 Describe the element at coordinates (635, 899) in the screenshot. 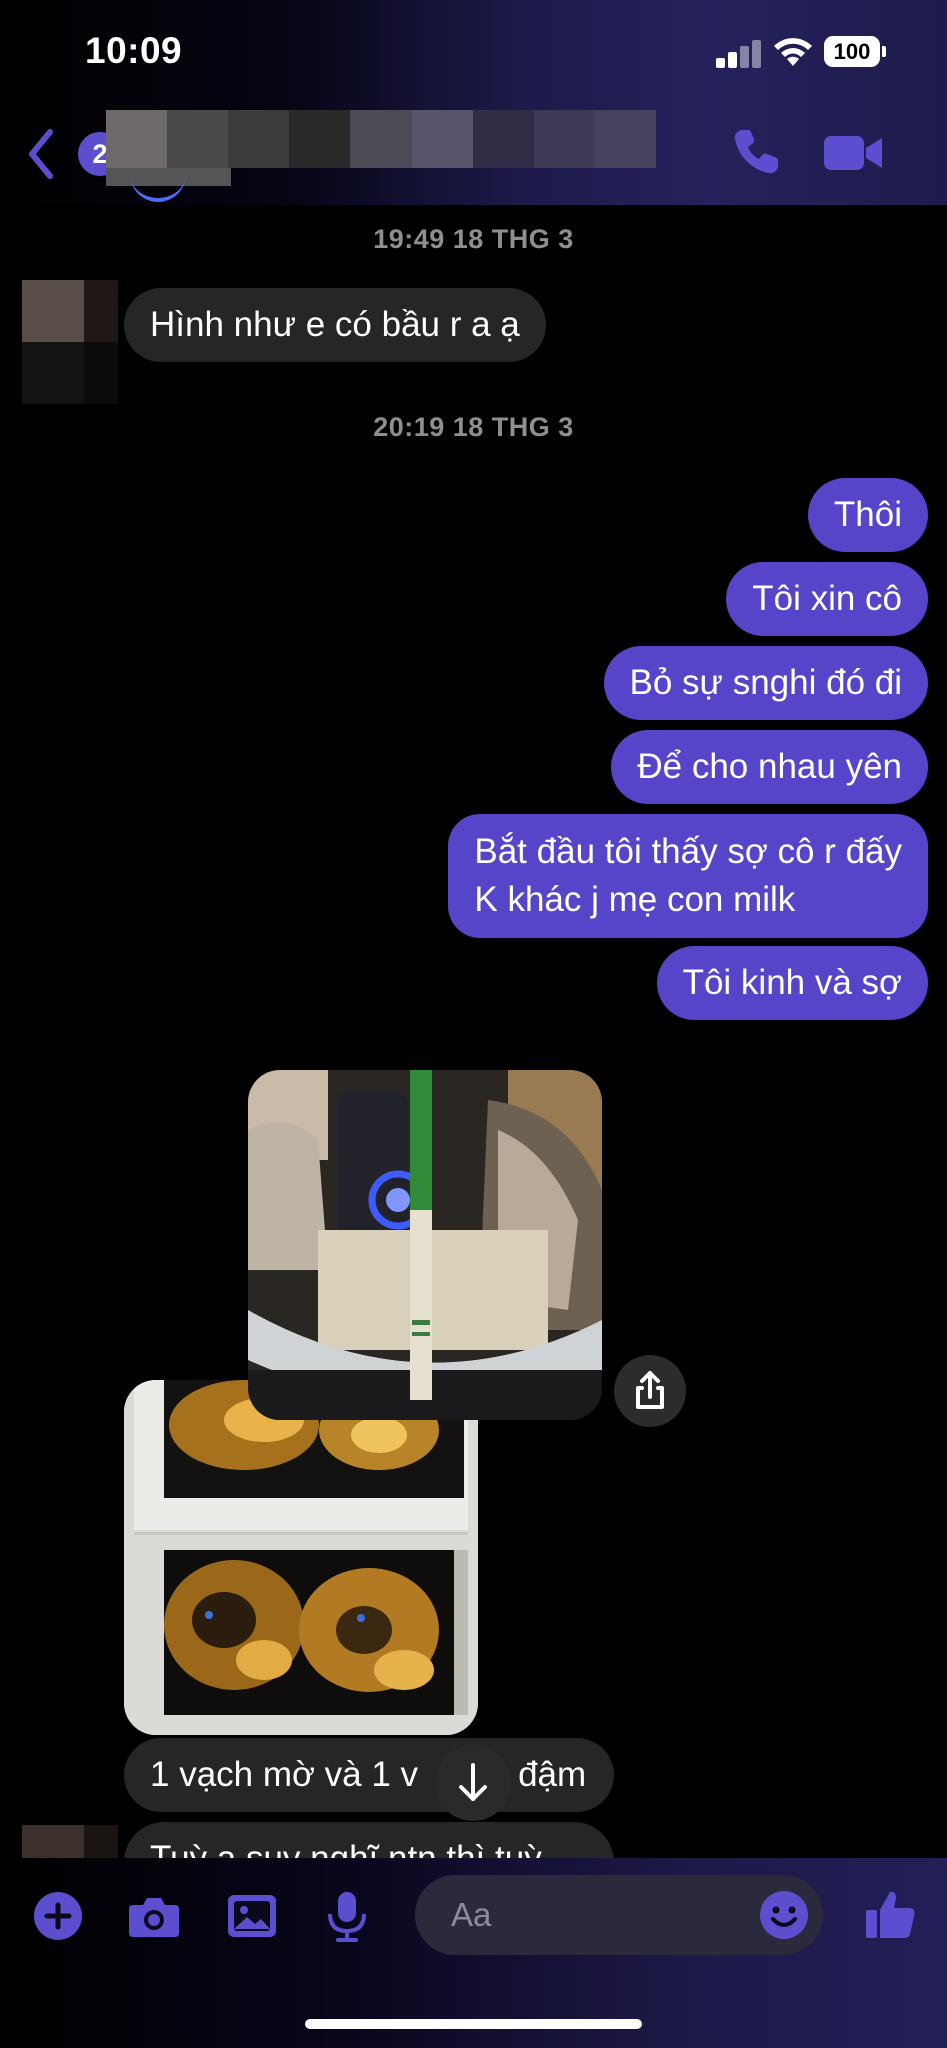

I see `message-line: K khác j mẹ con milk` at that location.